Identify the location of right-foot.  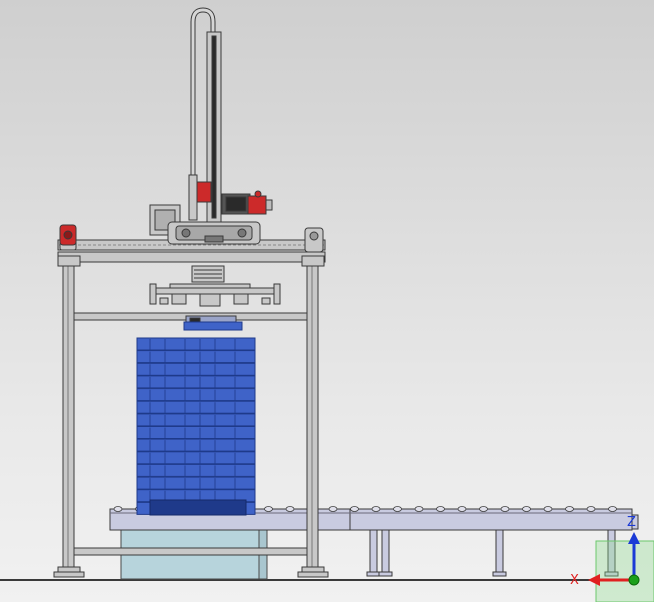
(313, 574).